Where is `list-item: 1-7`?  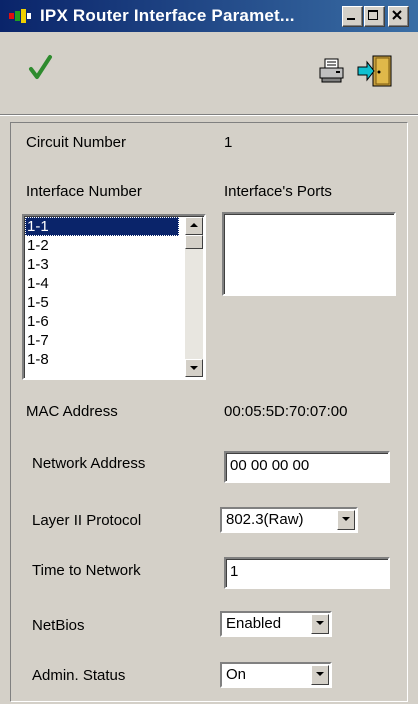
list-item: 1-7 is located at coordinates (102, 340).